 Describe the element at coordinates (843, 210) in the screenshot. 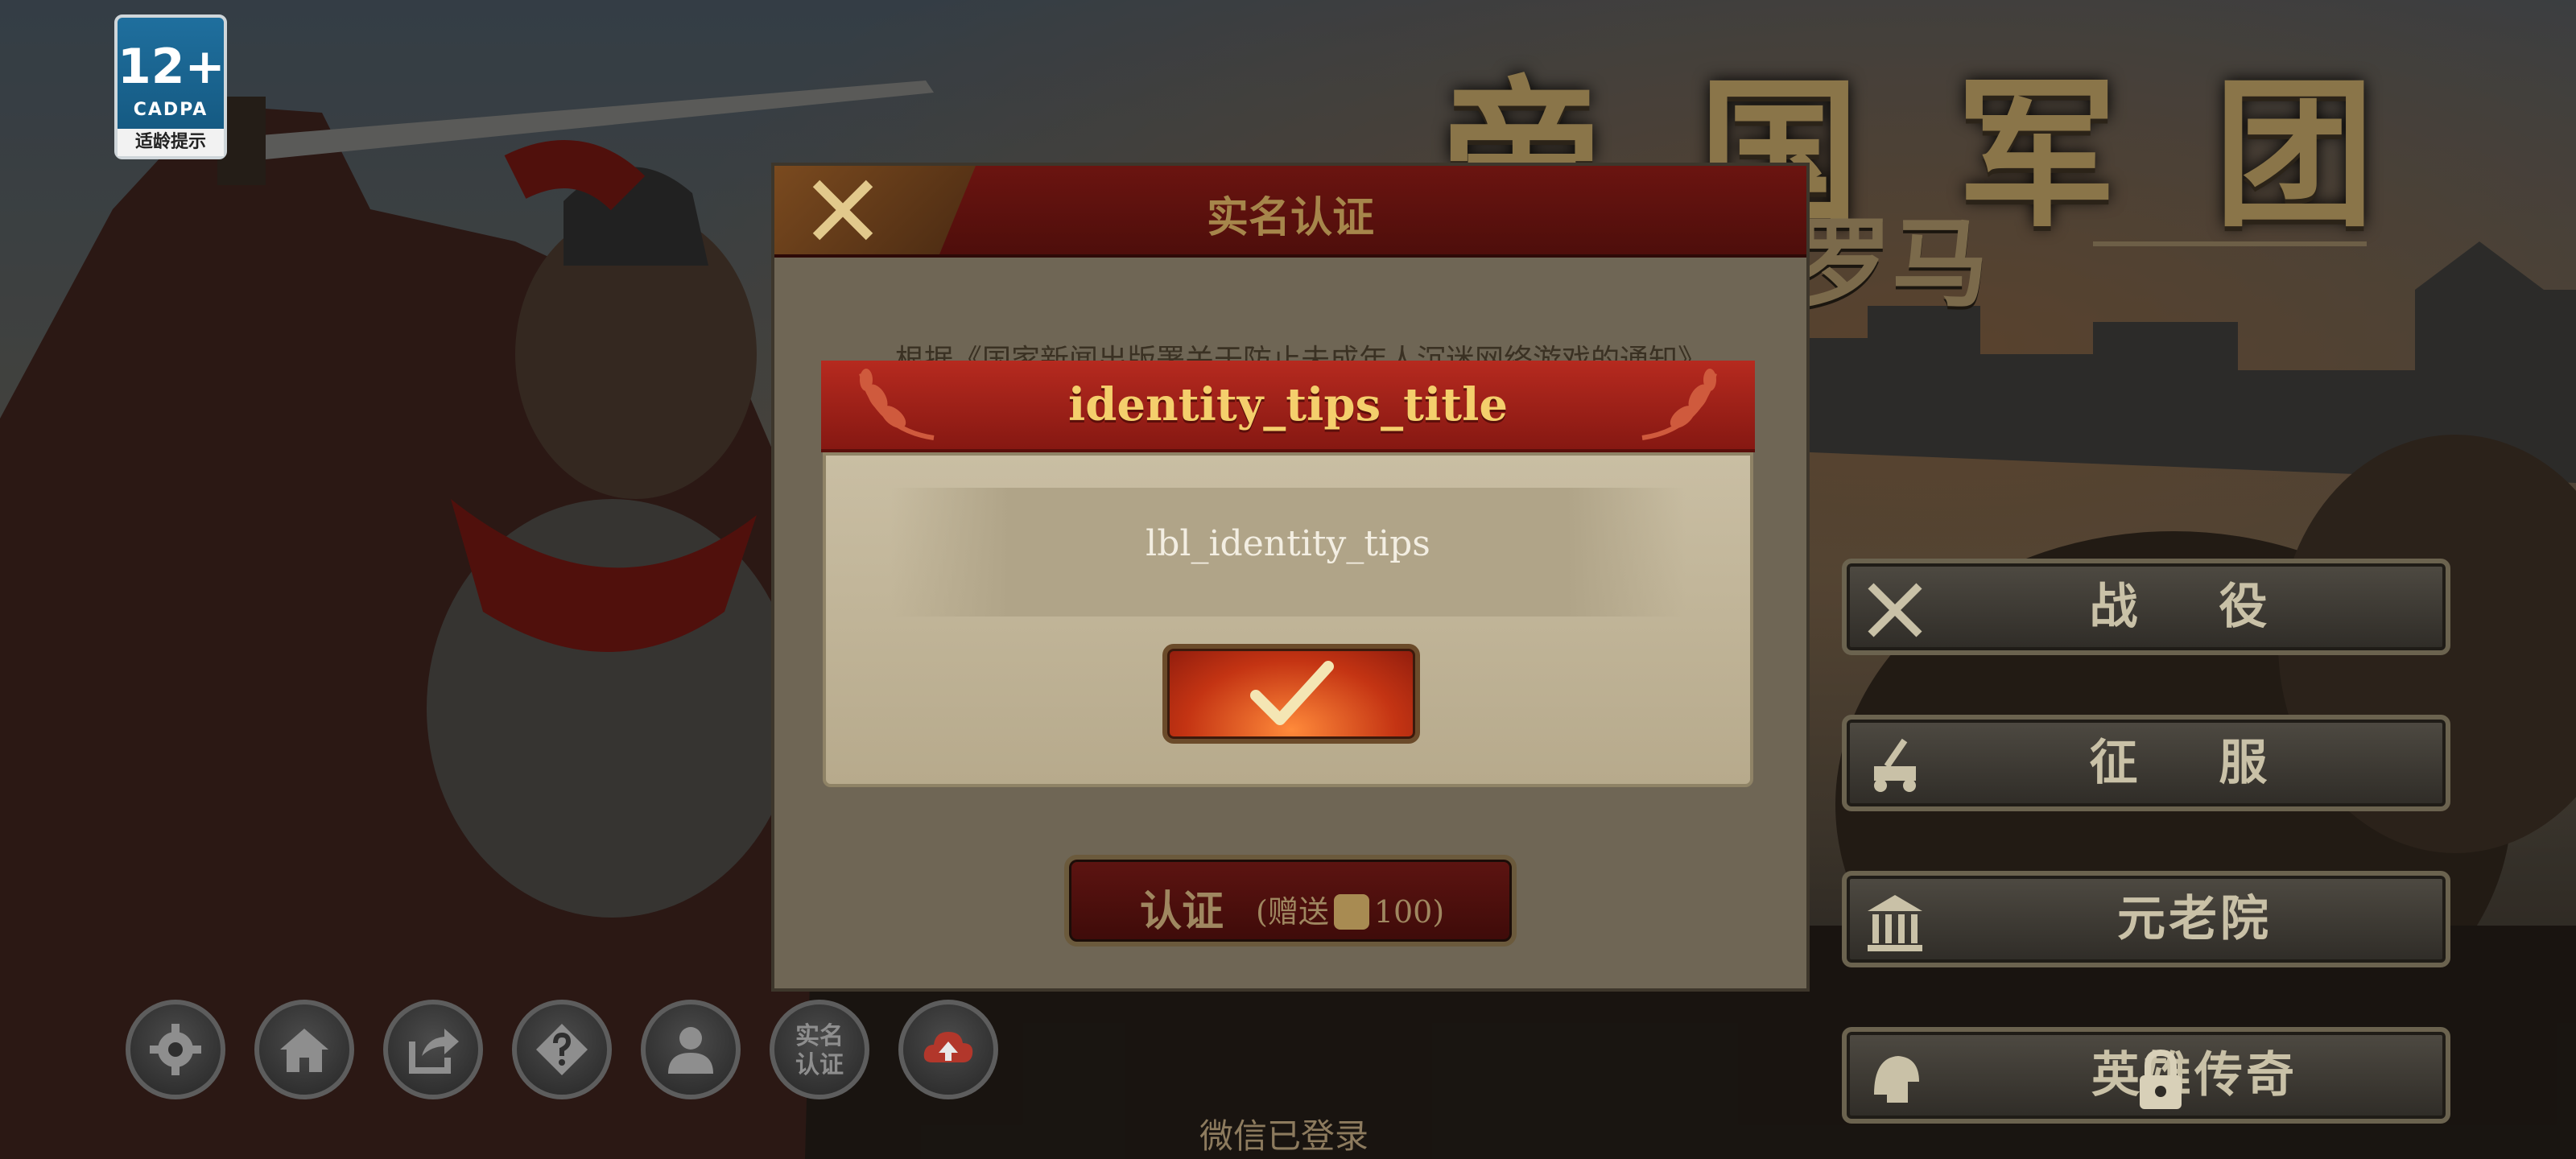

I see `close-icon` at that location.